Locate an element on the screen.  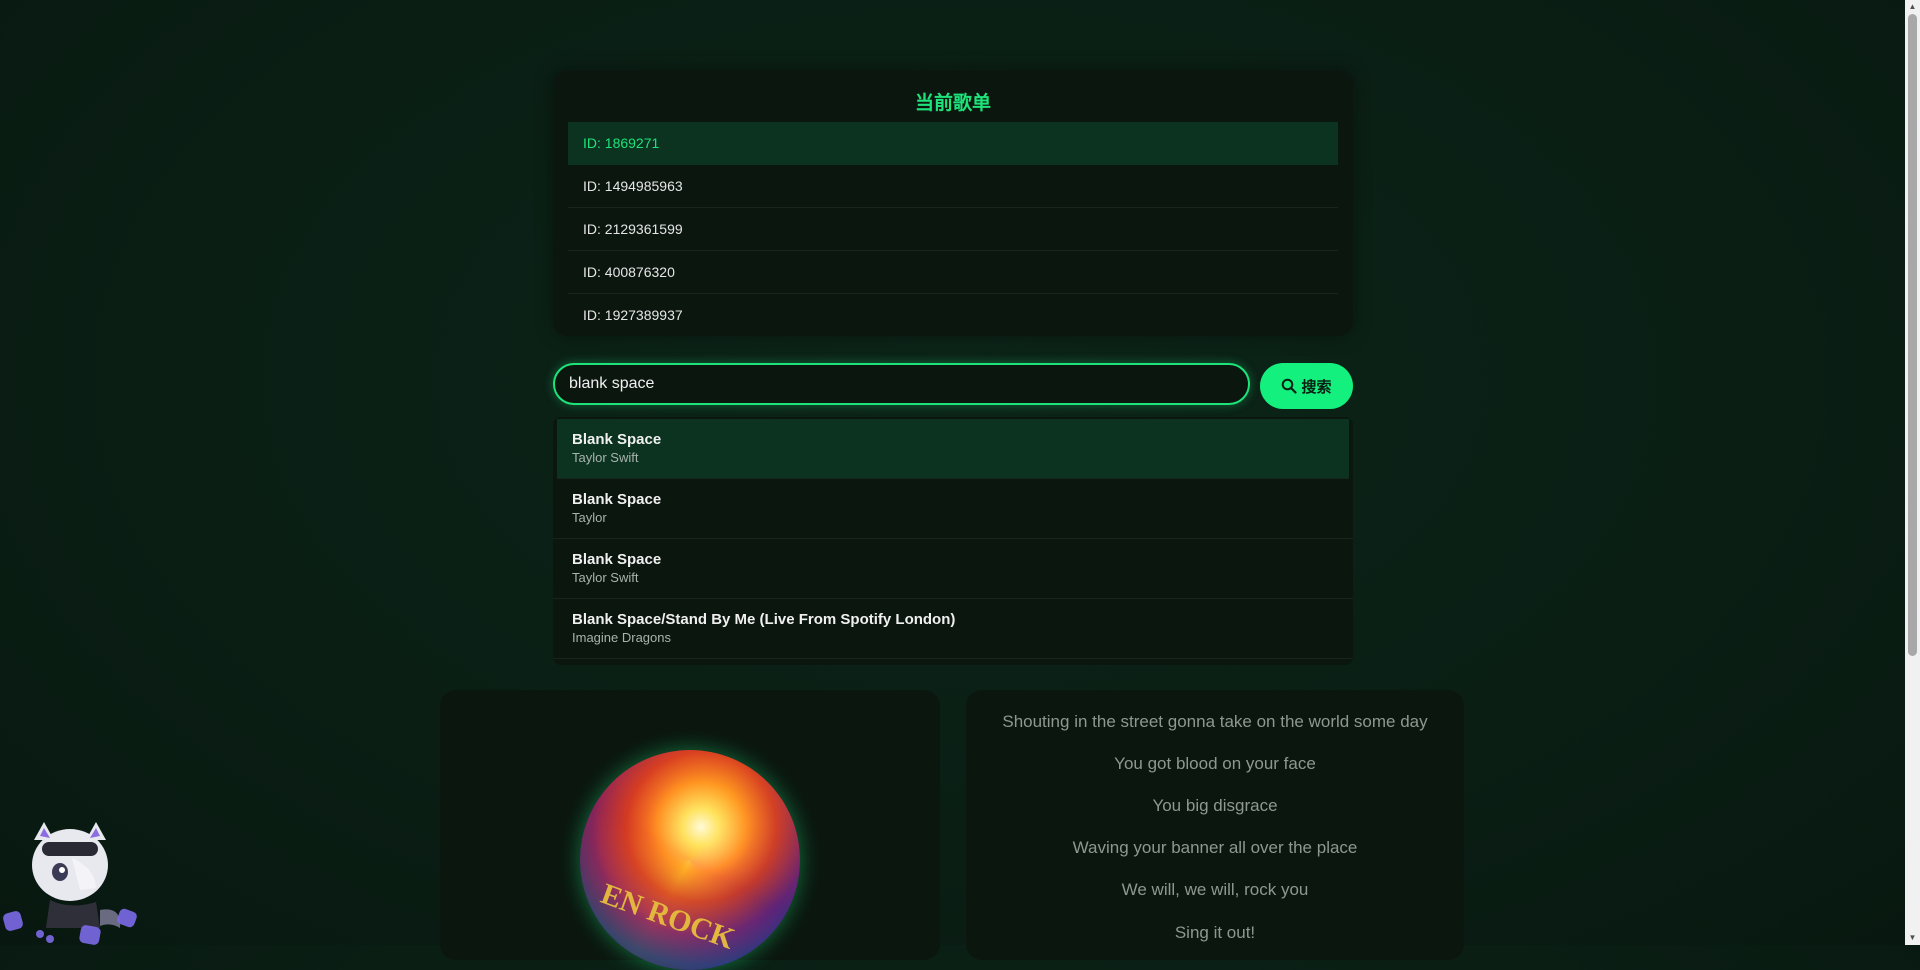
album-cover: EN ROCK is located at coordinates (690, 860).